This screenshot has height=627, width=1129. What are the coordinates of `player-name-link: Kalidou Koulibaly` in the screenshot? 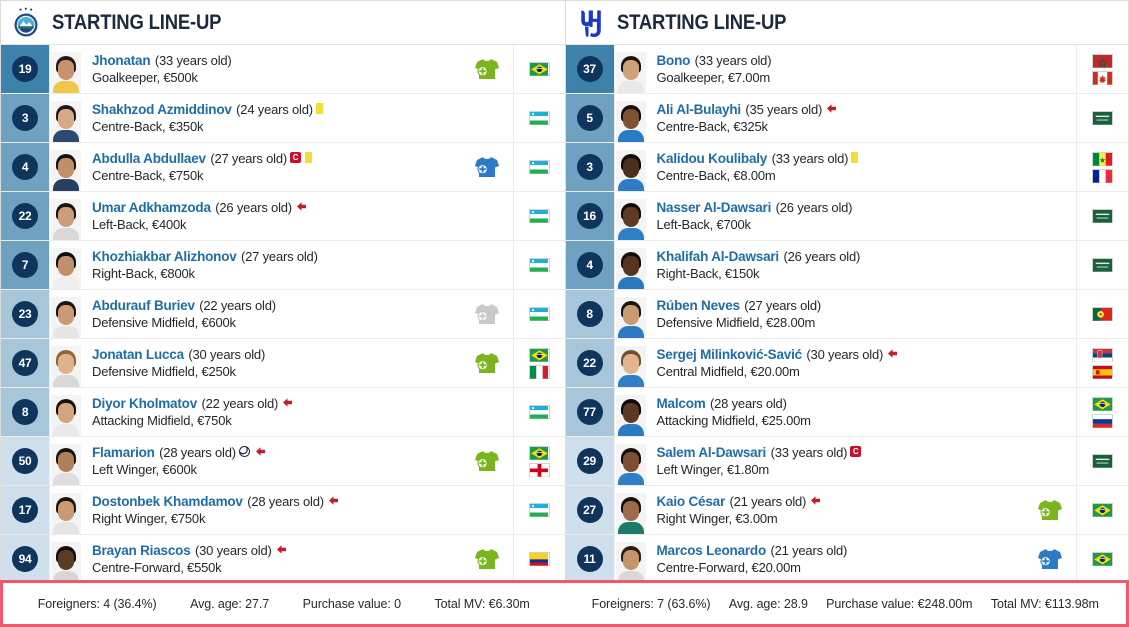 It's located at (712, 158).